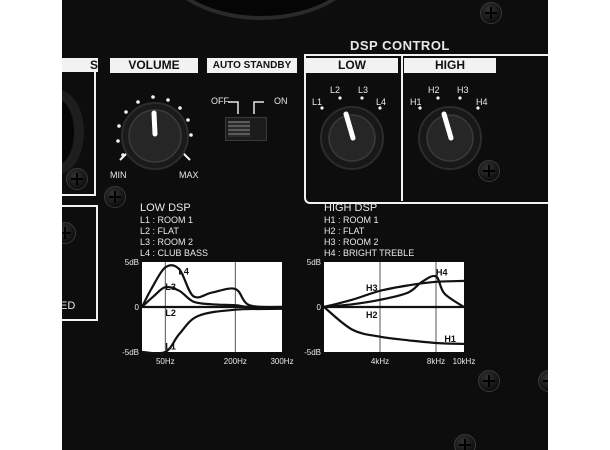  What do you see at coordinates (159, 231) in the screenshot?
I see `low-dsp-legend-2: L2 : FLAT` at bounding box center [159, 231].